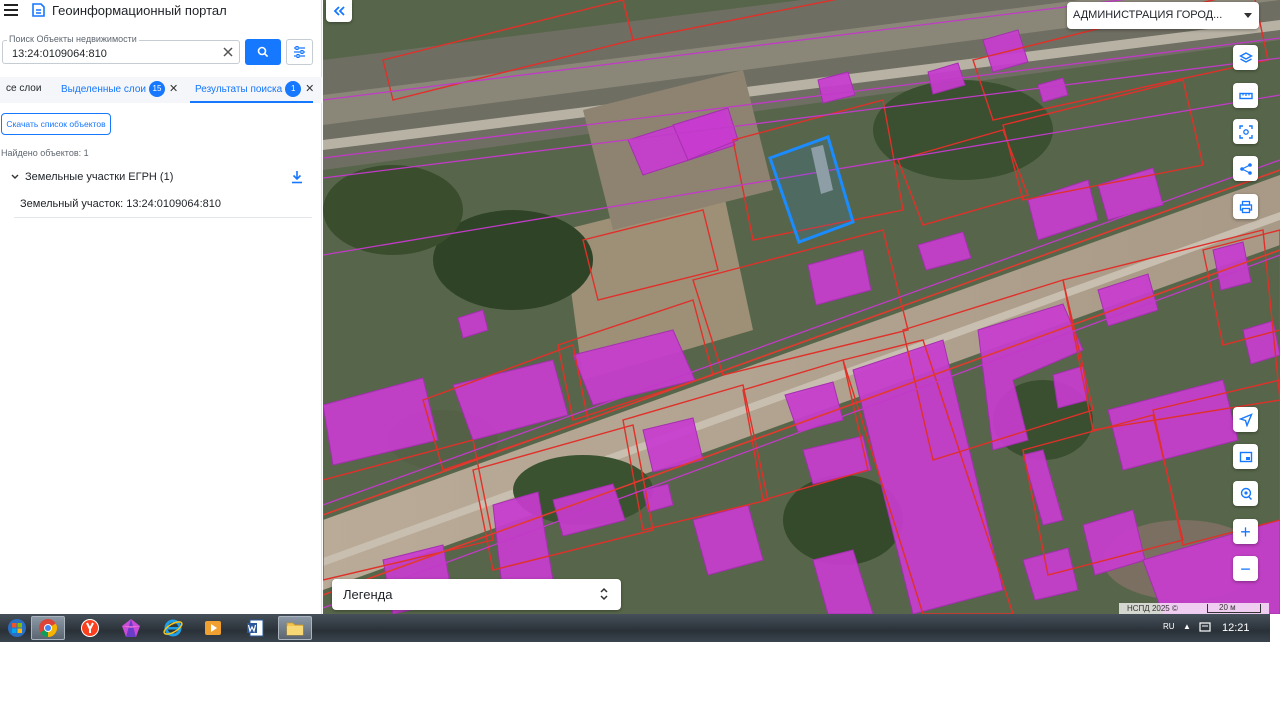 This screenshot has width=1280, height=720. Describe the element at coordinates (1152, 608) in the screenshot. I see `copyright-text: НСПД 2025 ©` at that location.